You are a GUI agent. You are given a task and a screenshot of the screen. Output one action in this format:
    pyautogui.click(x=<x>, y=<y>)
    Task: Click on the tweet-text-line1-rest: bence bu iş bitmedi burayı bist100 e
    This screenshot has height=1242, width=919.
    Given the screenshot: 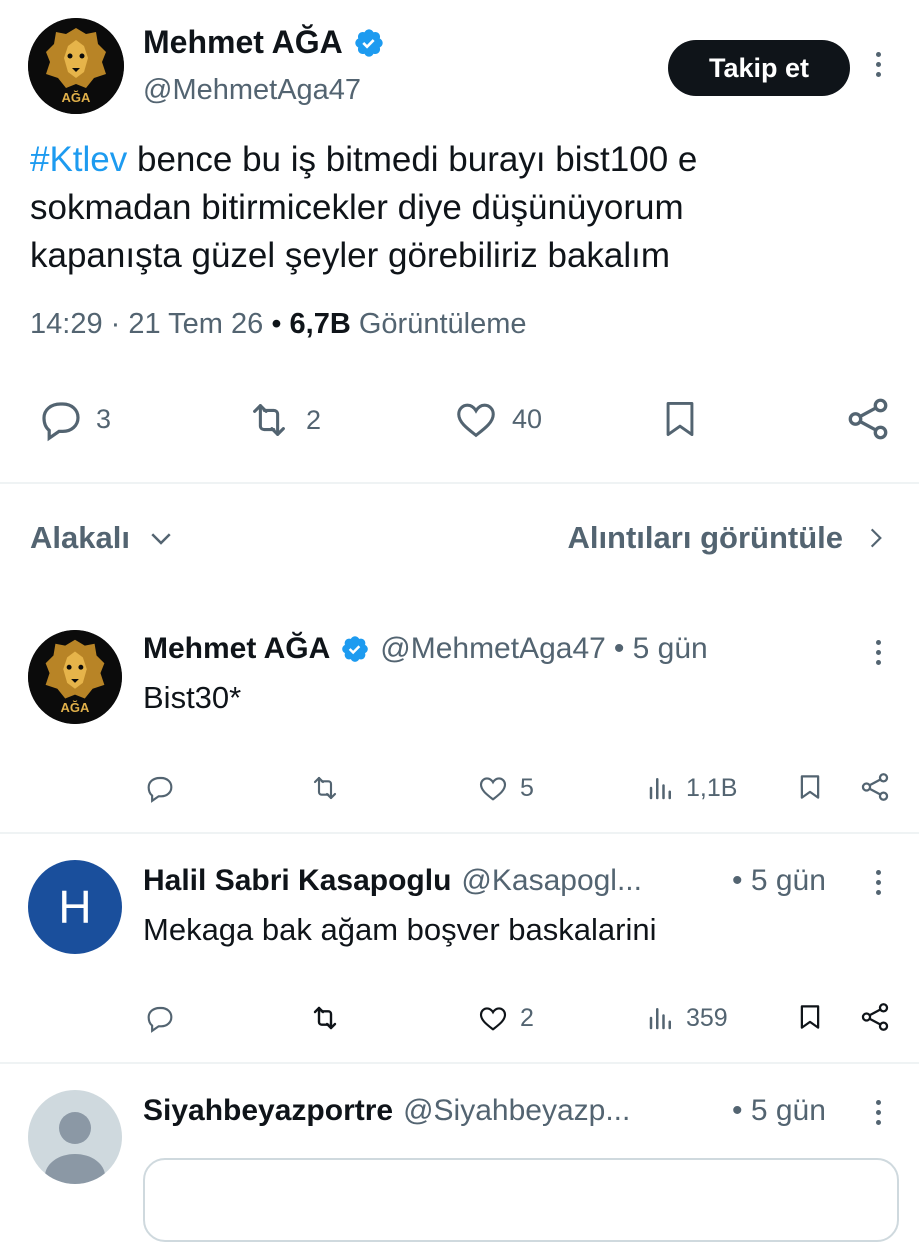 What is the action you would take?
    pyautogui.click(x=412, y=159)
    